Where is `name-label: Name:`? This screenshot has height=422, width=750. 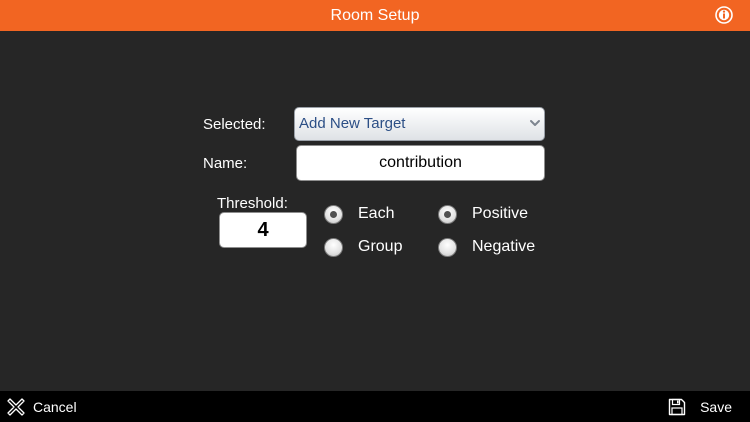
name-label: Name: is located at coordinates (225, 163).